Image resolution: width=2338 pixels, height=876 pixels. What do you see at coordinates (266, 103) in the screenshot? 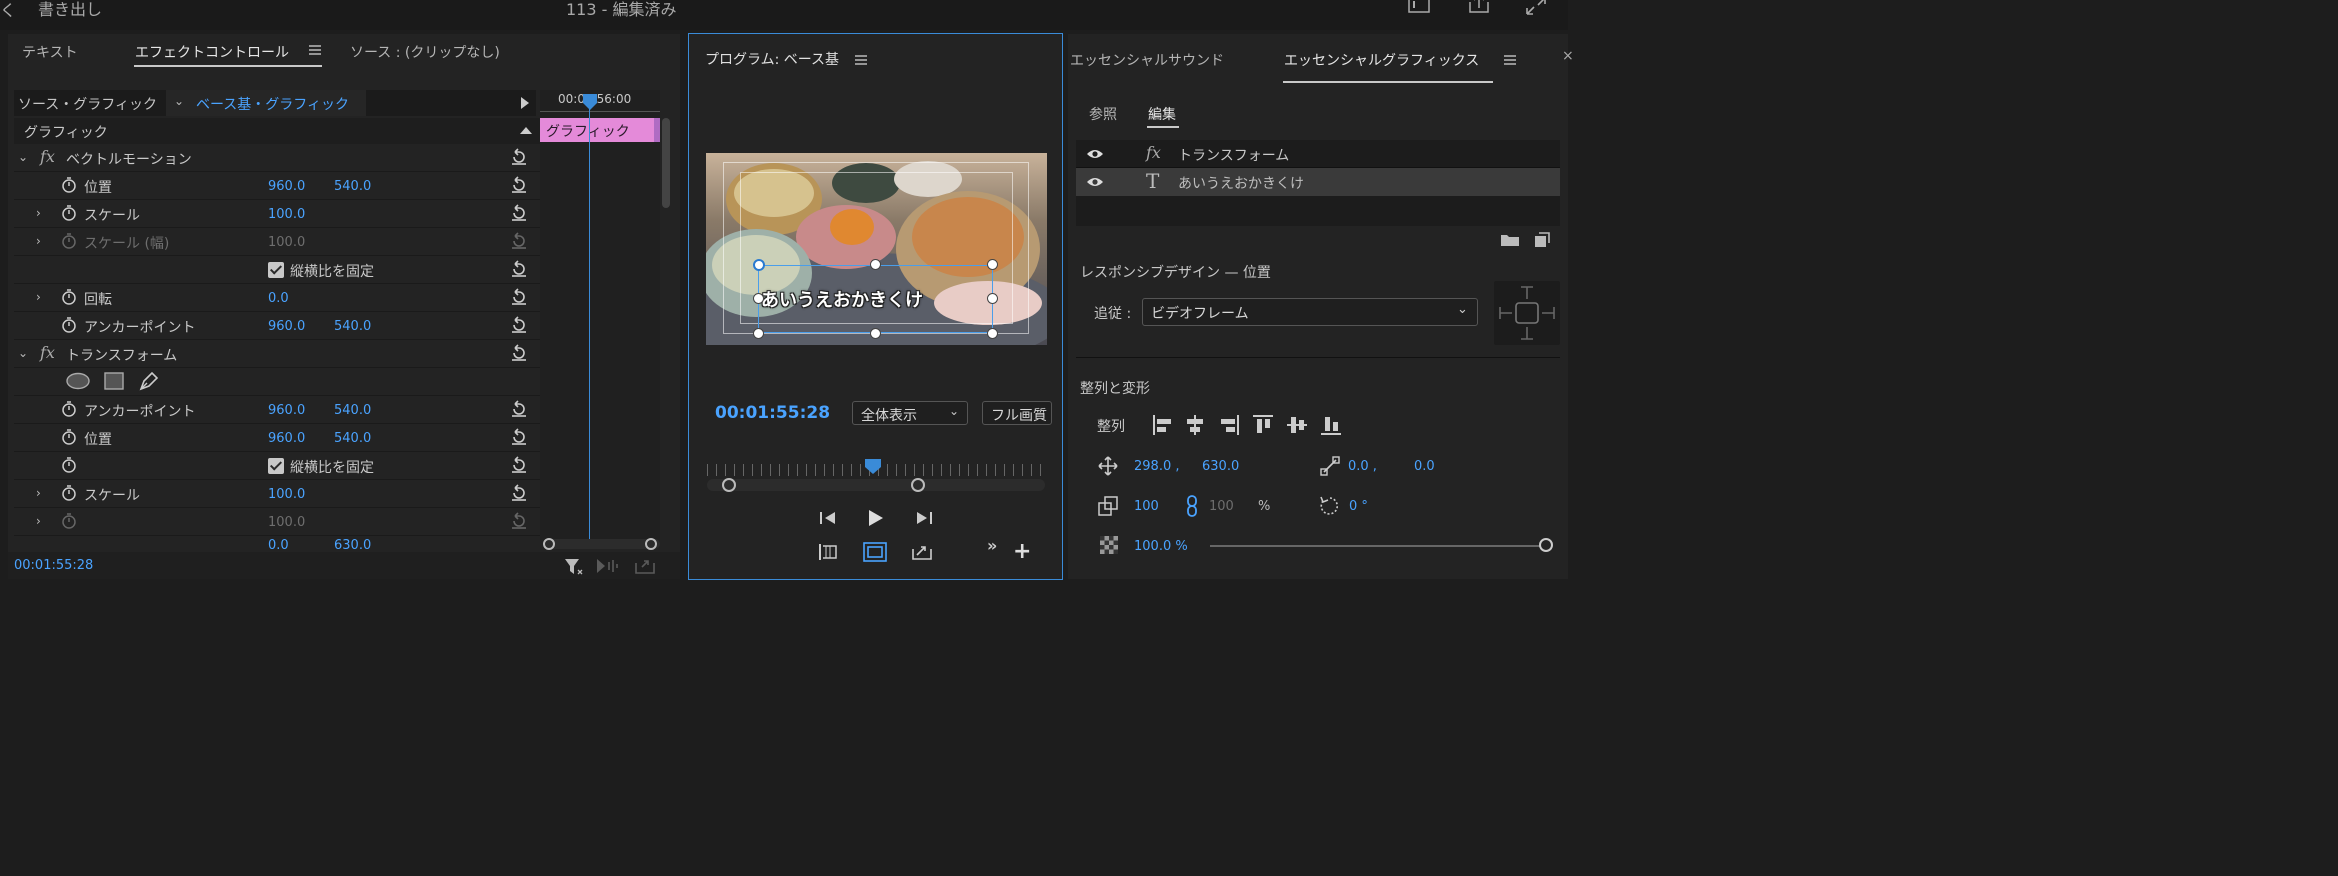
I see `clip-selector: ⌄ ベース基・グラフィック` at bounding box center [266, 103].